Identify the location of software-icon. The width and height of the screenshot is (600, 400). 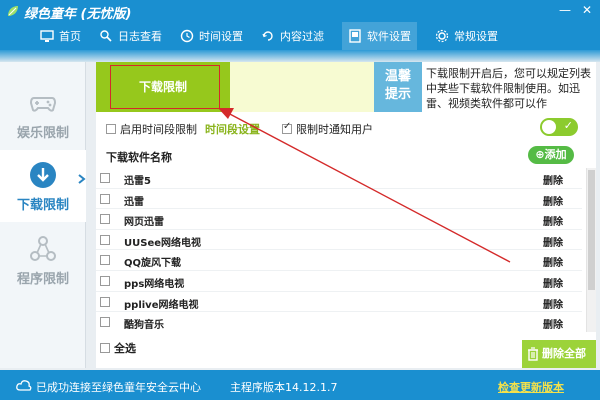
(355, 36).